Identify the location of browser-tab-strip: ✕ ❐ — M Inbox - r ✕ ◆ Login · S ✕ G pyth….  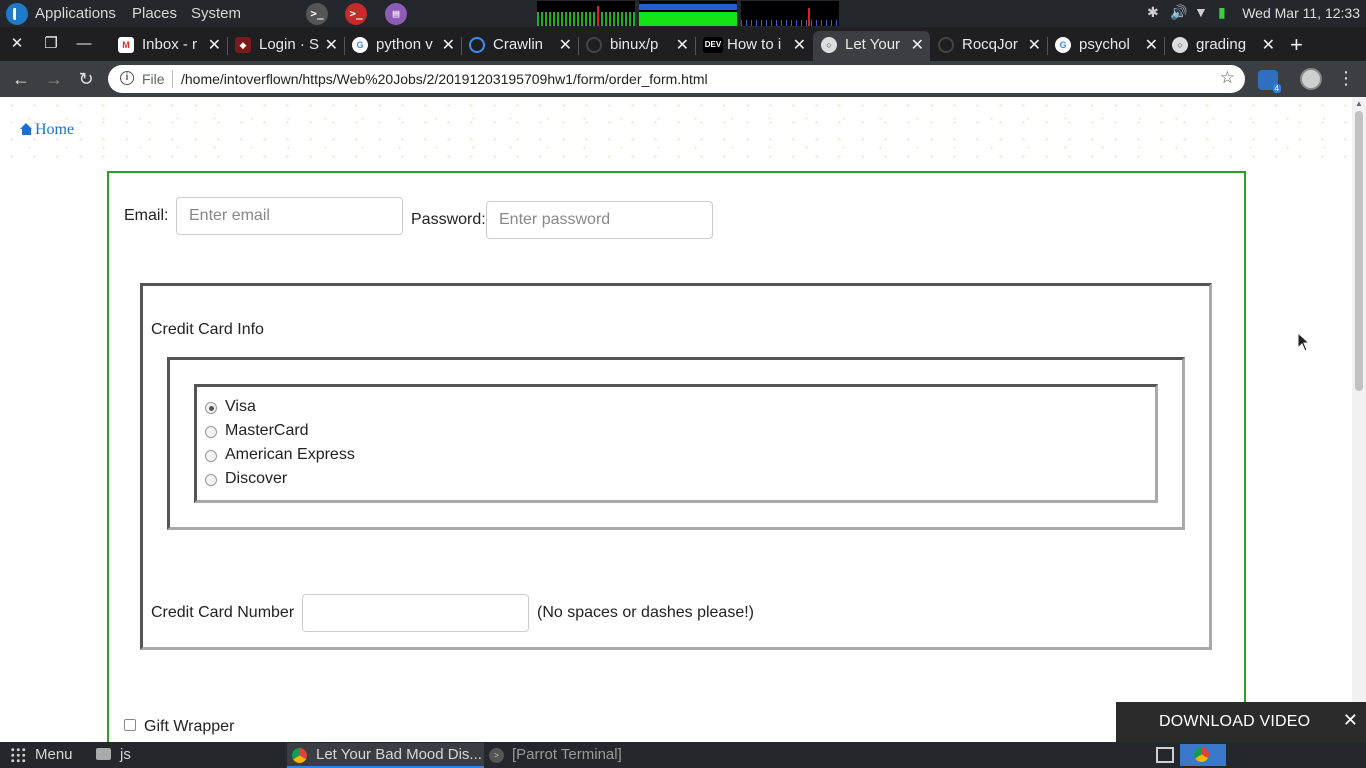
(683, 44).